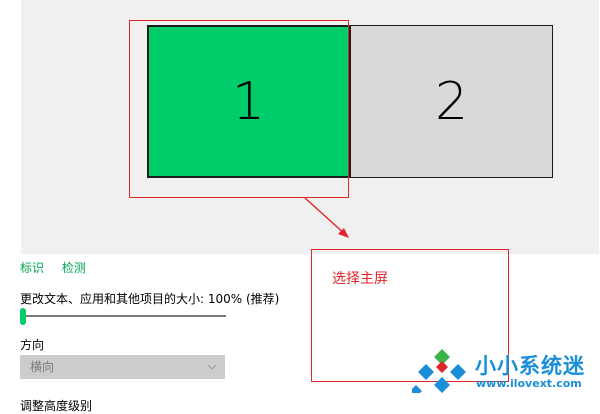 The image size is (600, 414). Describe the element at coordinates (32, 268) in the screenshot. I see `identify-link: 标识` at that location.